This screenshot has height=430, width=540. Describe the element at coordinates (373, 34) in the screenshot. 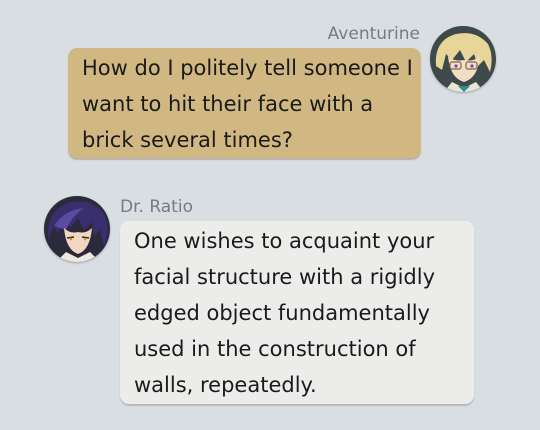

I see `sender-name: Aventurine` at that location.